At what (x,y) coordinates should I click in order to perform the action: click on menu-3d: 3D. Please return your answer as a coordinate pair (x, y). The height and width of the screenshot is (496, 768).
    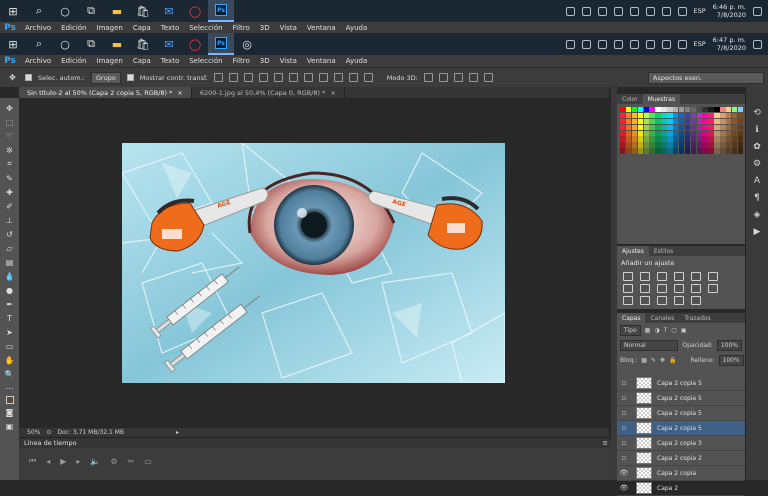
    Looking at the image, I should click on (265, 28).